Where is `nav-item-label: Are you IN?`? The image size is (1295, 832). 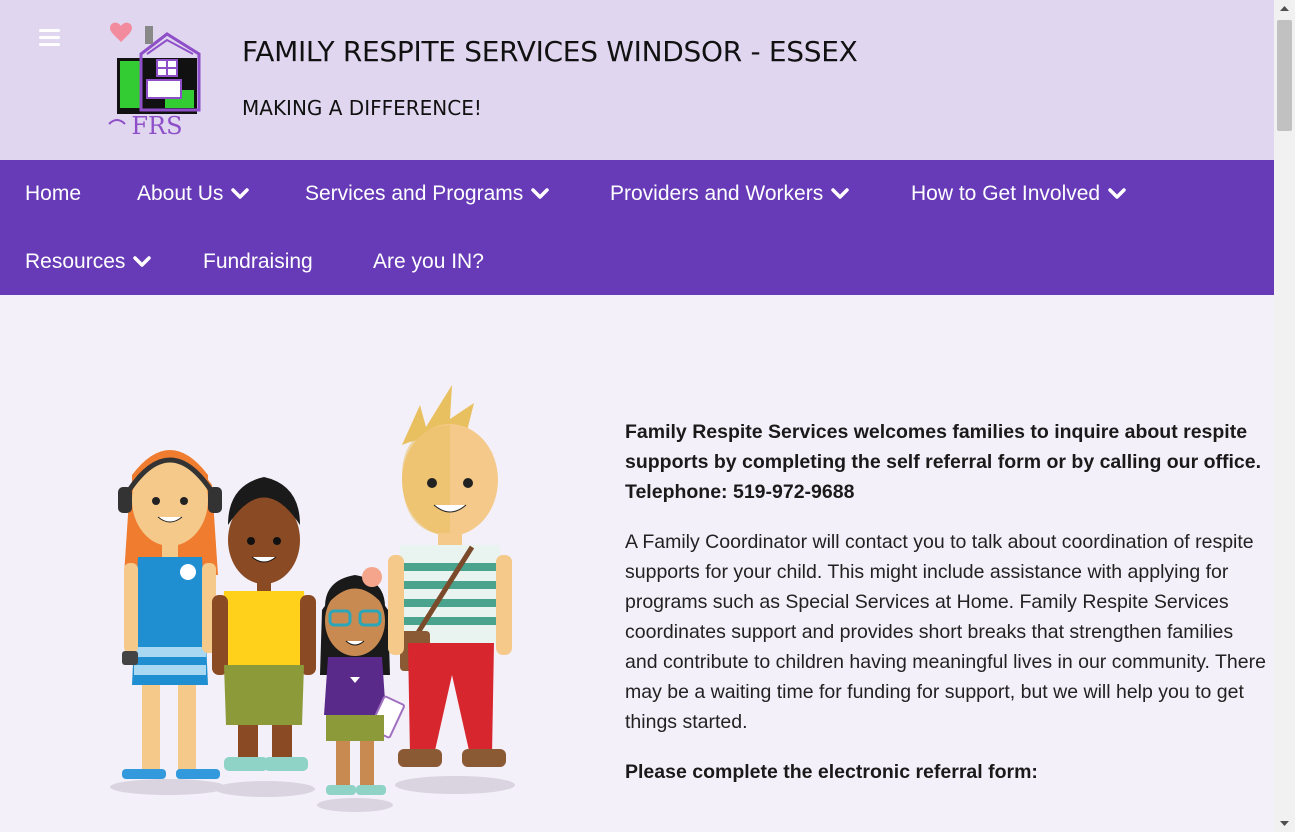
nav-item-label: Are you IN? is located at coordinates (428, 261).